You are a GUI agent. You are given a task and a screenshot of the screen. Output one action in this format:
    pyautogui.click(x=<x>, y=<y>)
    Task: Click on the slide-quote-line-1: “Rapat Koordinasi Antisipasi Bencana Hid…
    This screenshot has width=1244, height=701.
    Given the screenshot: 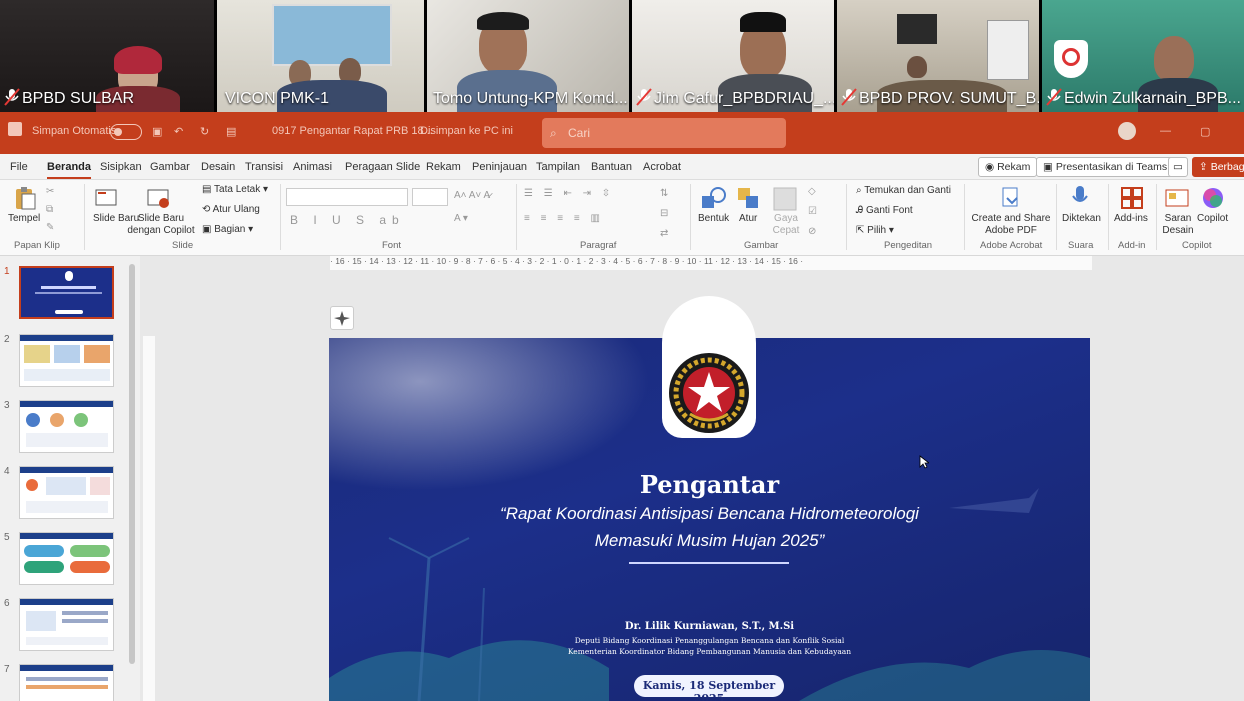 What is the action you would take?
    pyautogui.click(x=709, y=513)
    